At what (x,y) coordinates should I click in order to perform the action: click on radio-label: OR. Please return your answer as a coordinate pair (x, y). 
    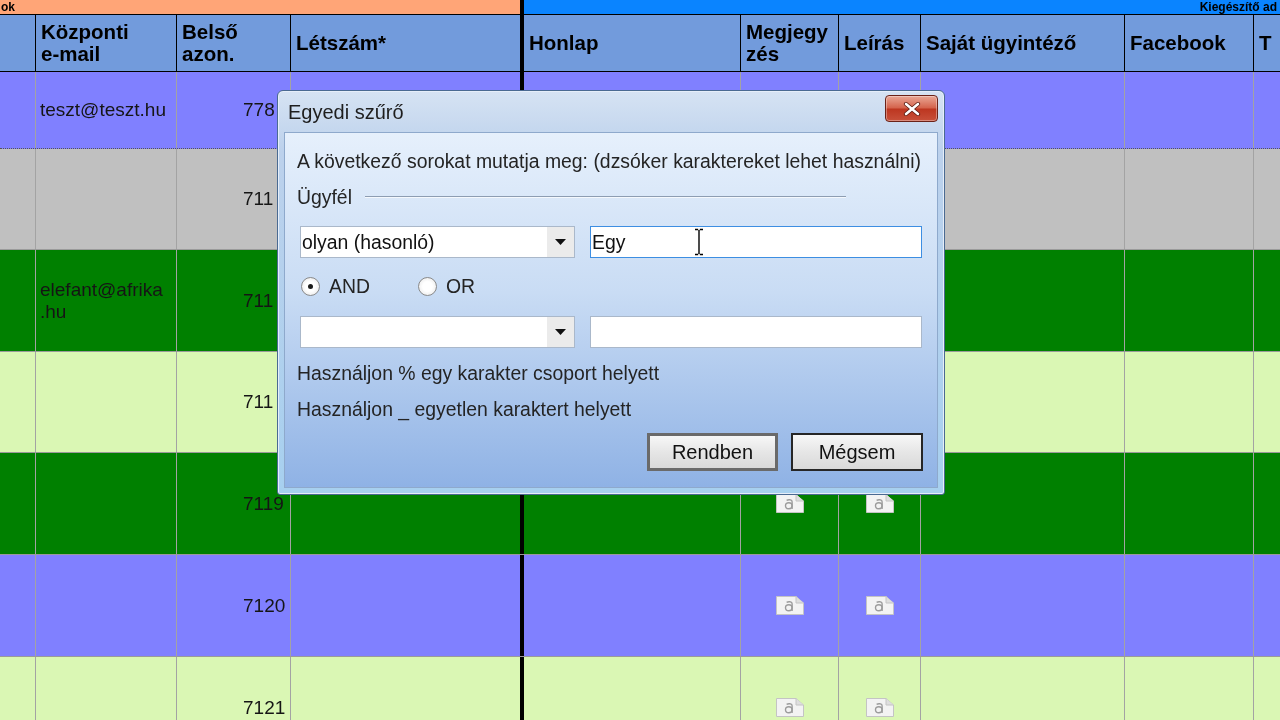
    Looking at the image, I should click on (461, 286).